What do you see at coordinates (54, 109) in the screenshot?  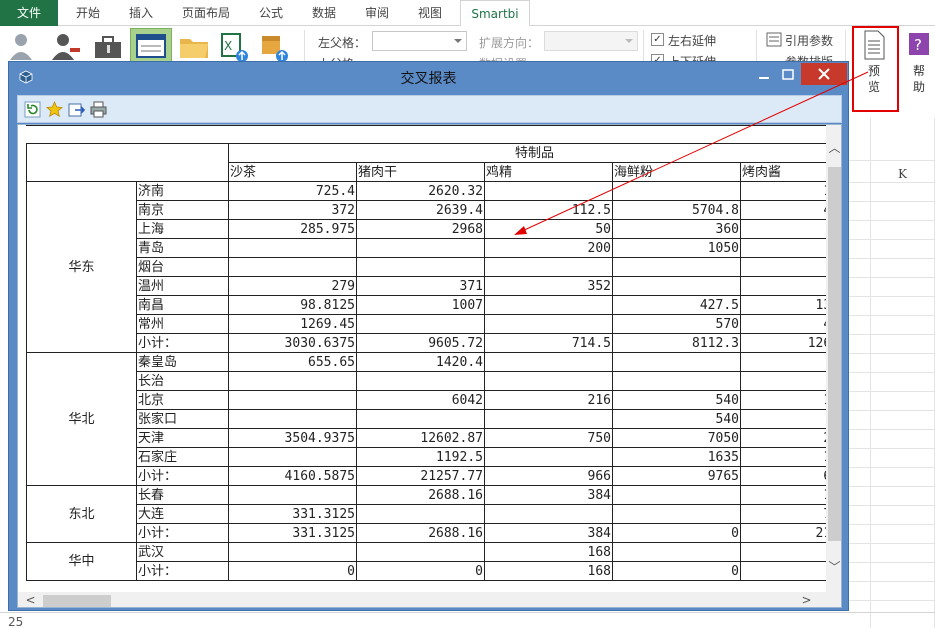 I see `favorite-star-icon` at bounding box center [54, 109].